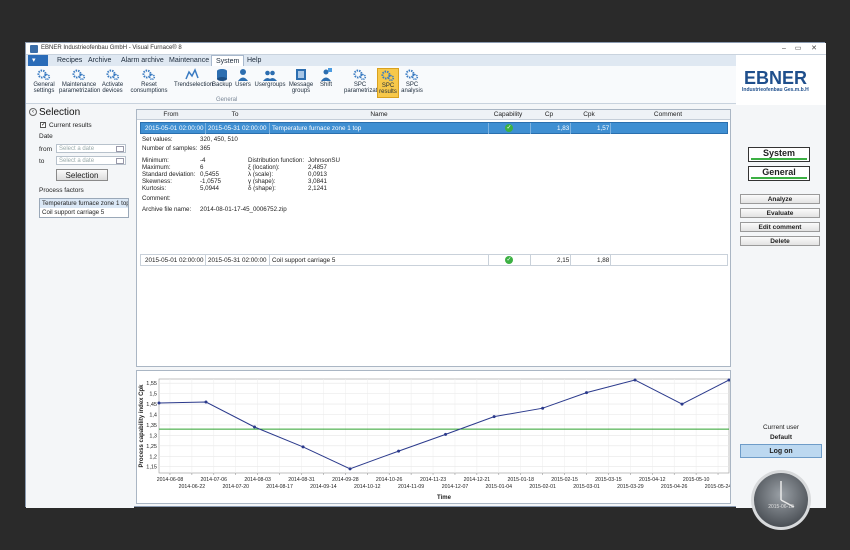  What do you see at coordinates (38, 60) in the screenshot?
I see `file-menu: ▾` at bounding box center [38, 60].